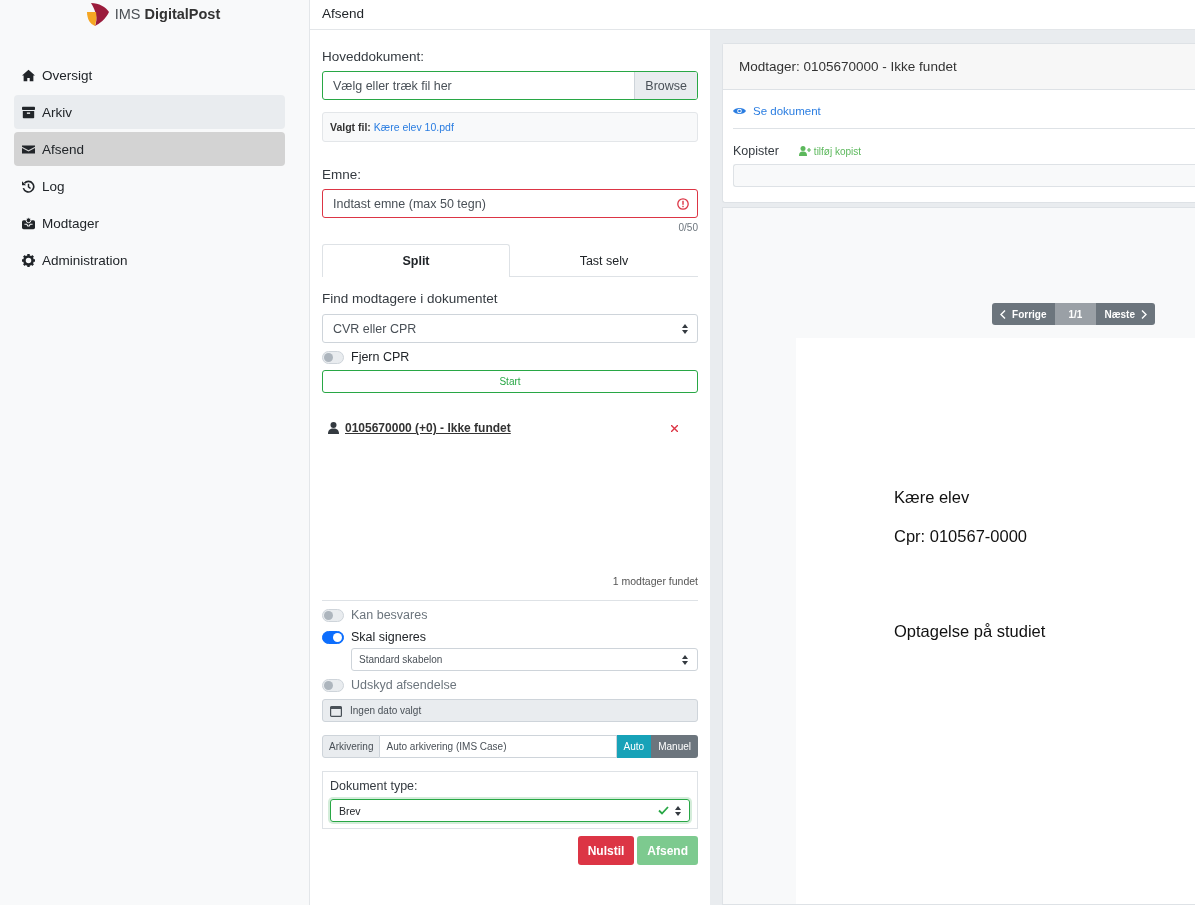  Describe the element at coordinates (510, 810) in the screenshot. I see `select-field: Brev` at that location.